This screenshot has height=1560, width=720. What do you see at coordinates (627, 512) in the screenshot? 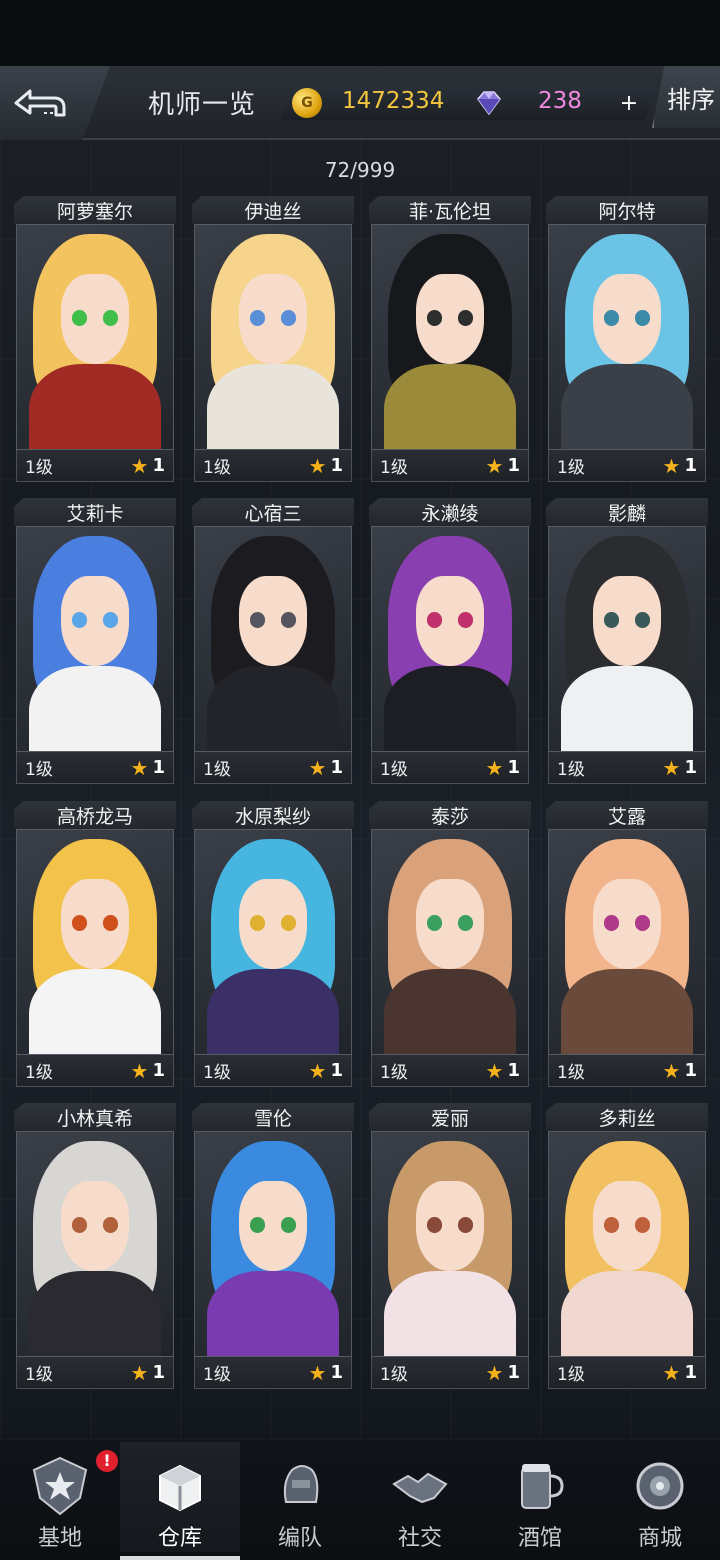
I see `pilot-name: 影麟` at bounding box center [627, 512].